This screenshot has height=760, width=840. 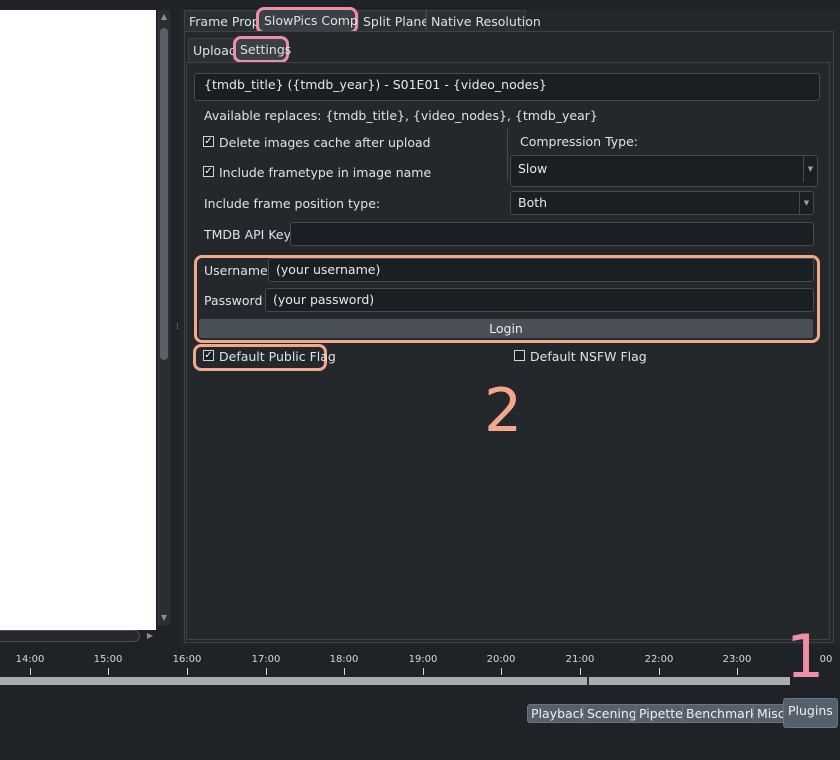 What do you see at coordinates (70, 636) in the screenshot?
I see `horizontal-scrollbar` at bounding box center [70, 636].